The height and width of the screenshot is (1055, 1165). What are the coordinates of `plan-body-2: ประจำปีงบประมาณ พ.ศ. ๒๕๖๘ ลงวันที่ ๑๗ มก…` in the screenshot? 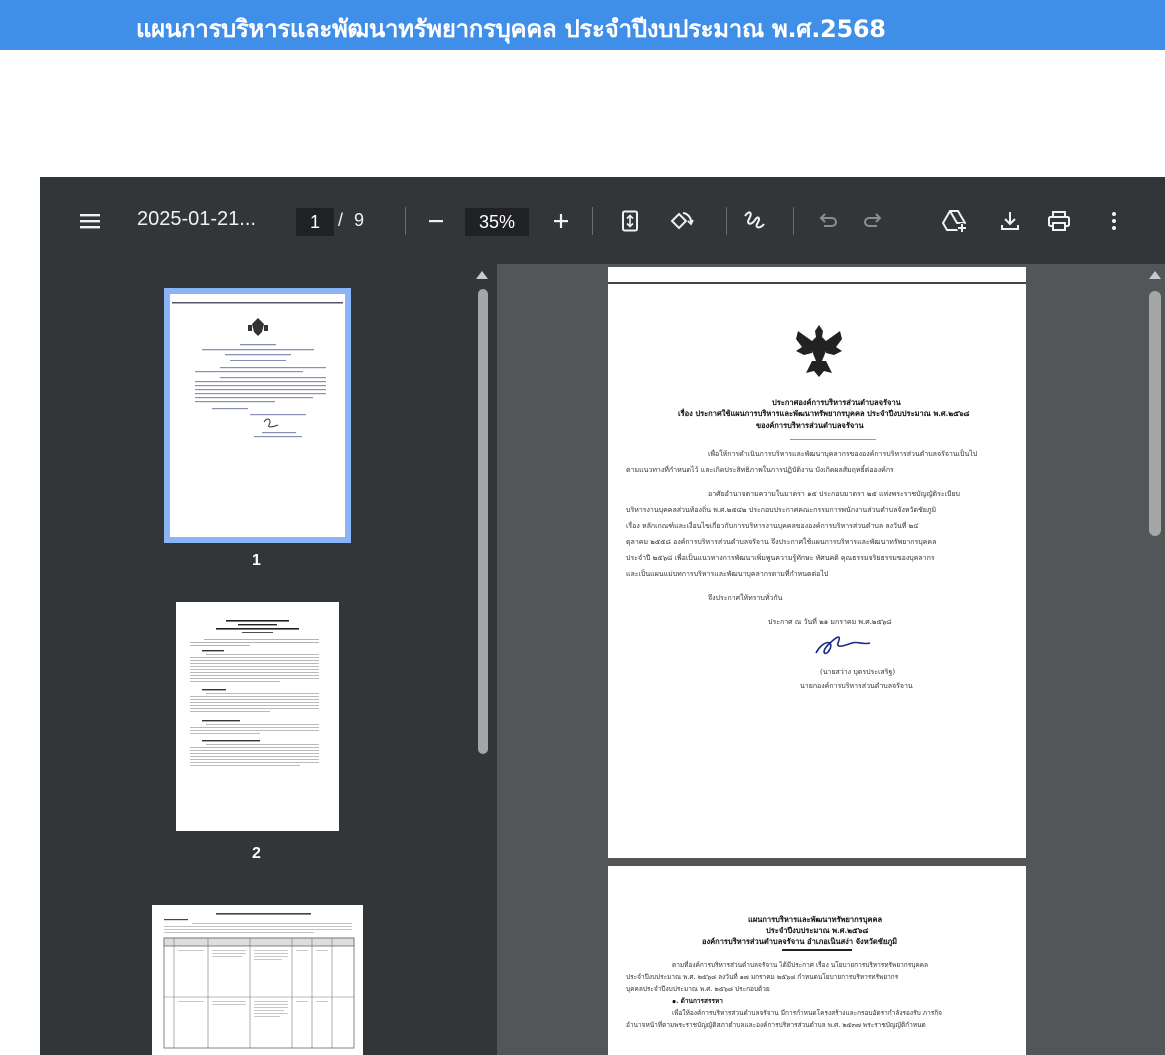 It's located at (762, 977).